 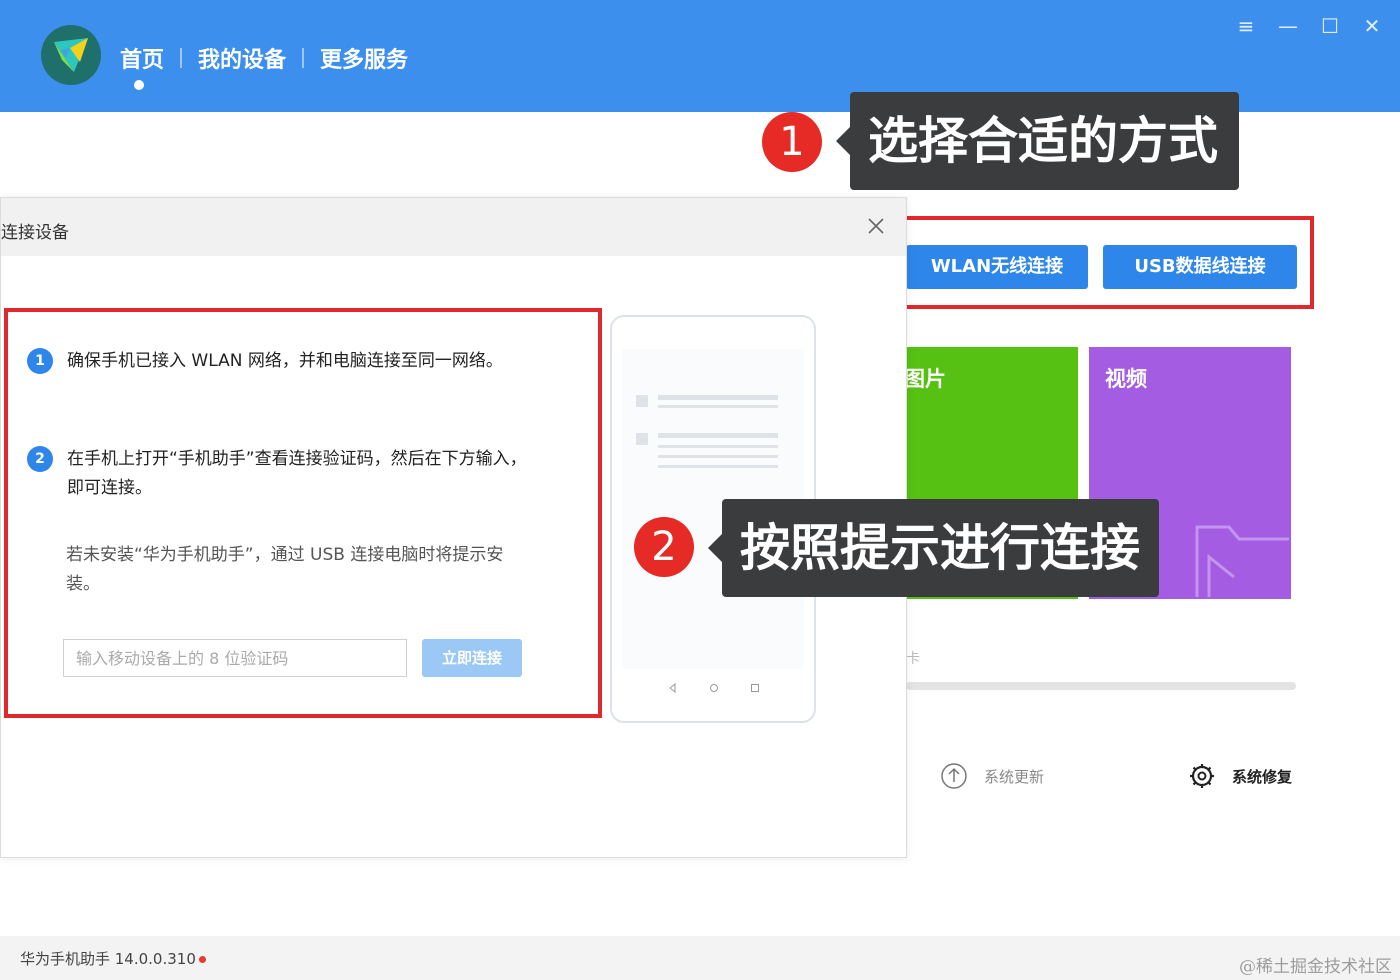 I want to click on menu-icon: ≡, so click(x=1246, y=26).